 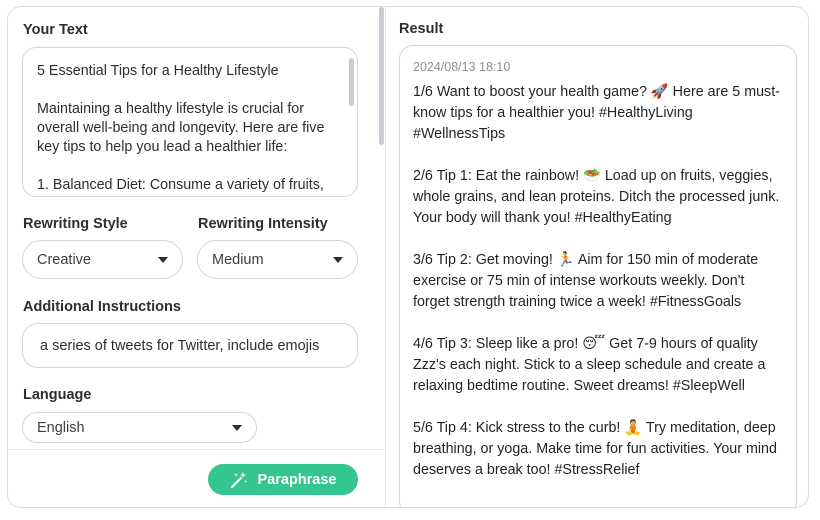 I want to click on rewriting-intensity-label: Rewriting Intensity, so click(x=263, y=224).